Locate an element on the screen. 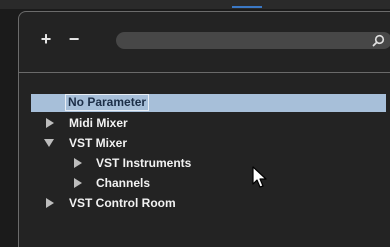 The height and width of the screenshot is (247, 390). tree-item-midi-mixer: Midi Mixer is located at coordinates (208, 123).